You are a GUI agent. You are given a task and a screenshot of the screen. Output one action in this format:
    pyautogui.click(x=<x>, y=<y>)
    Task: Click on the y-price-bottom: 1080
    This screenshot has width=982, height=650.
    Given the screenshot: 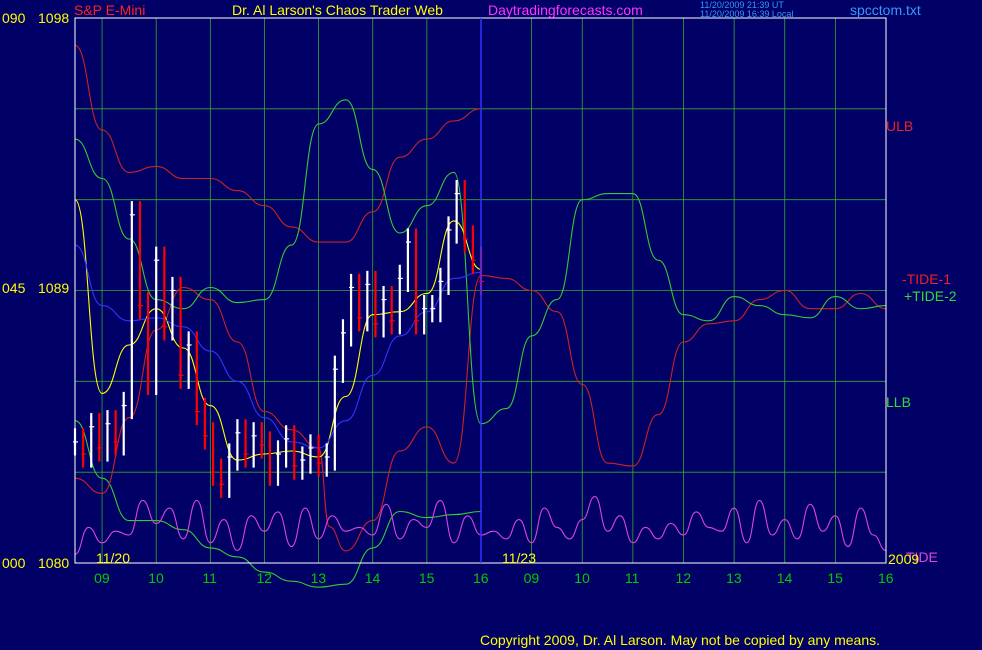 What is the action you would take?
    pyautogui.click(x=53, y=563)
    